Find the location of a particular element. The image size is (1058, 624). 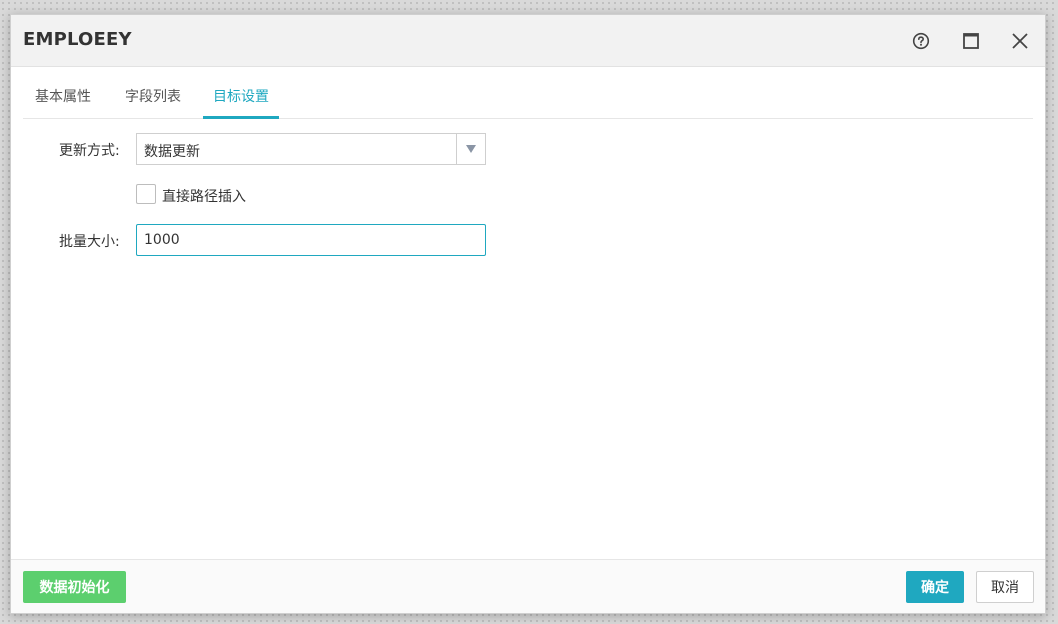

dialog-footer: 数据初始化 确定 取消 is located at coordinates (528, 586).